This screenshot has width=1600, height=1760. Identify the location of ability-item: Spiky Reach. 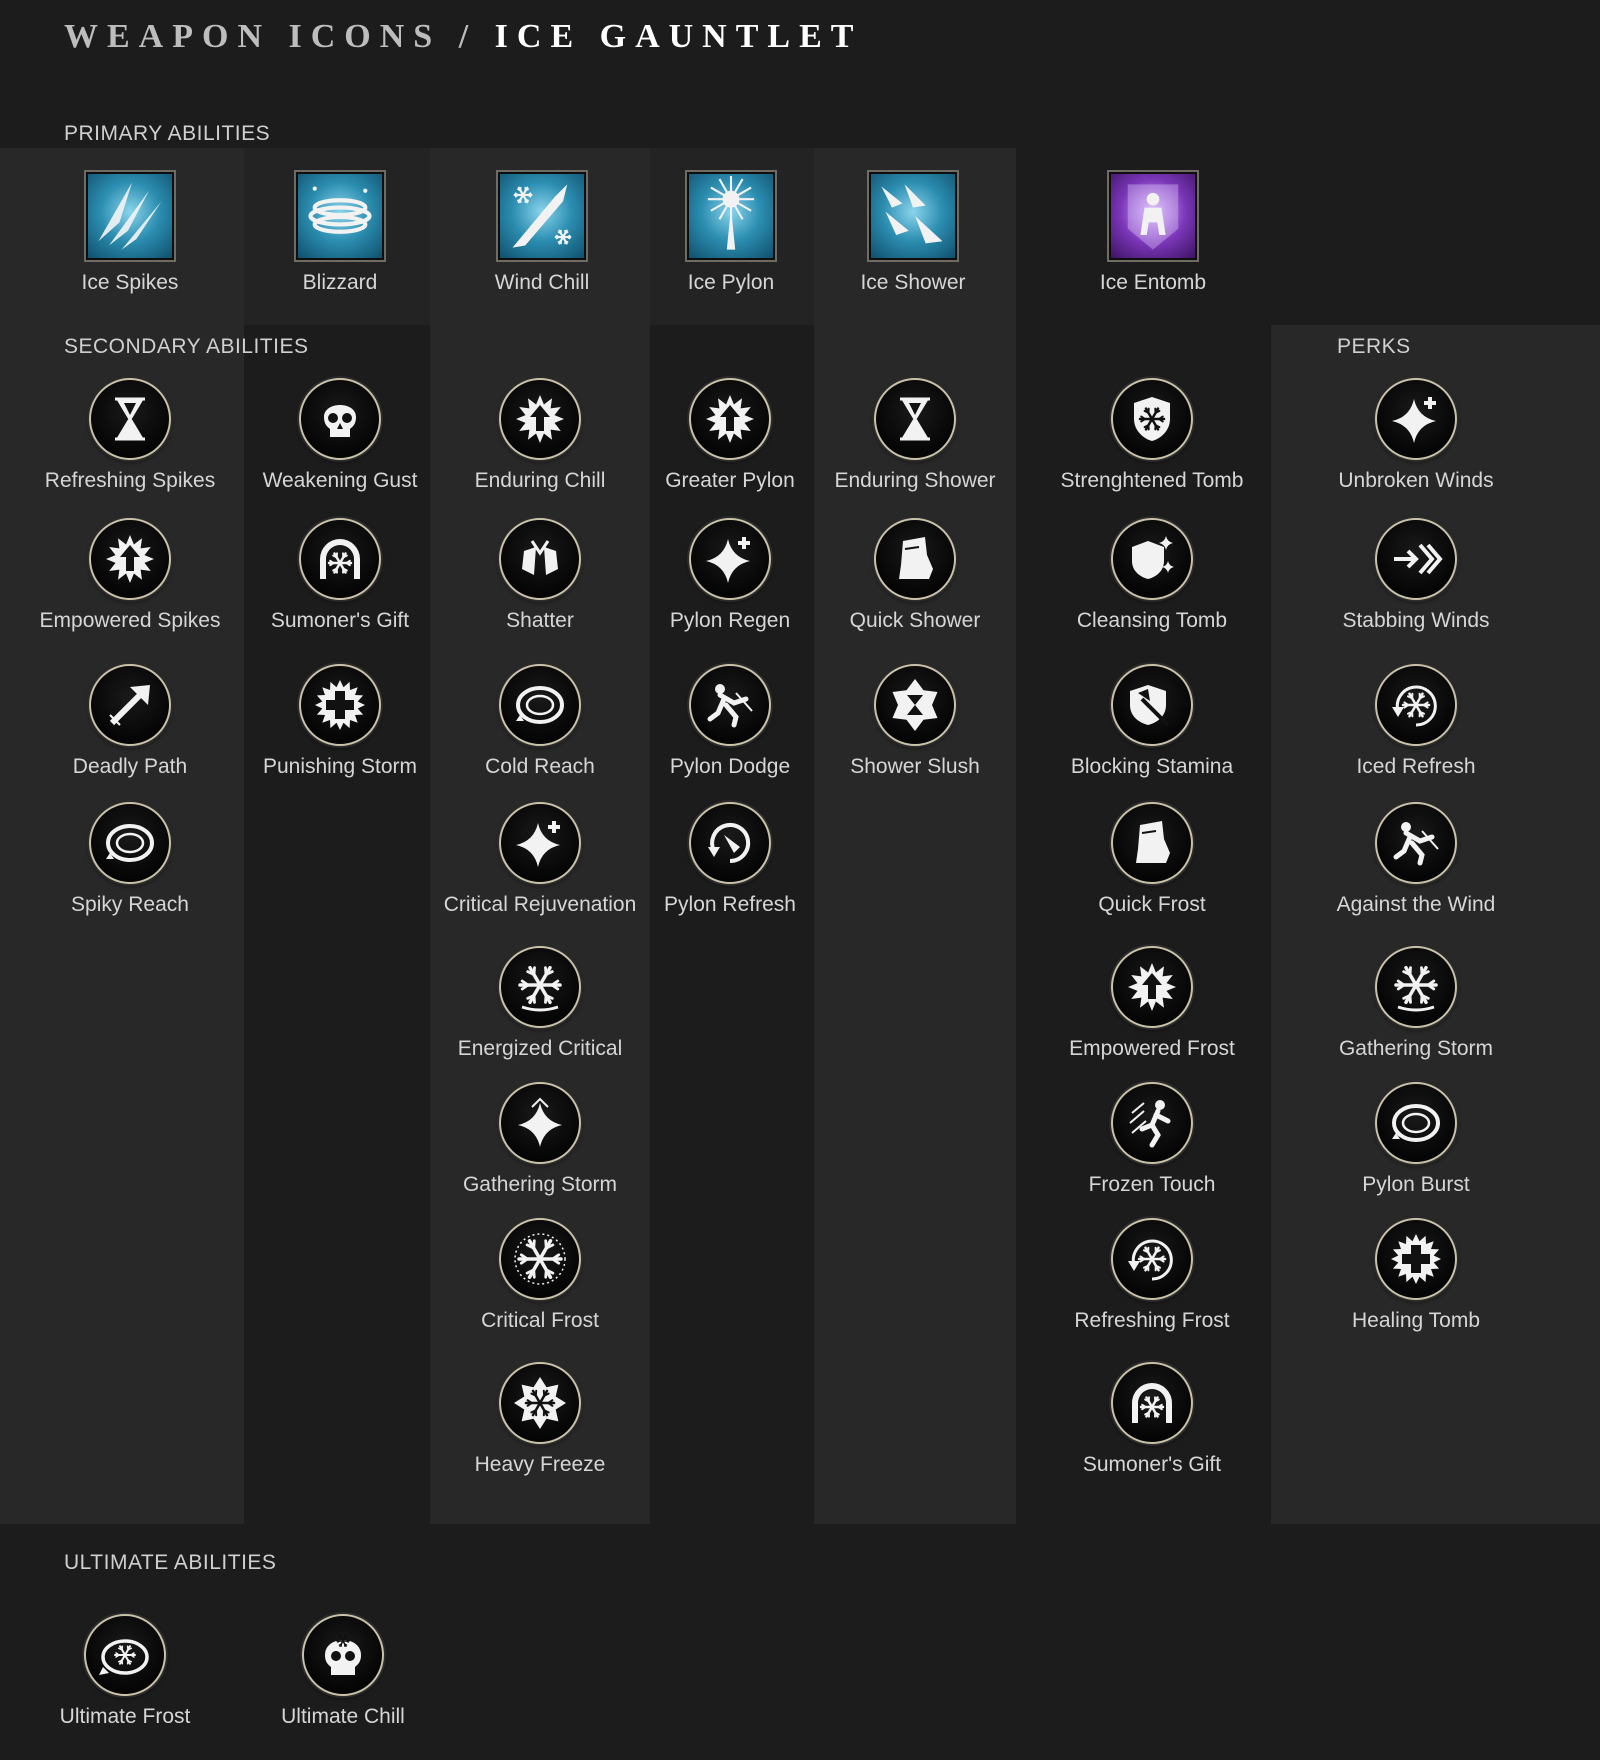
(130, 859).